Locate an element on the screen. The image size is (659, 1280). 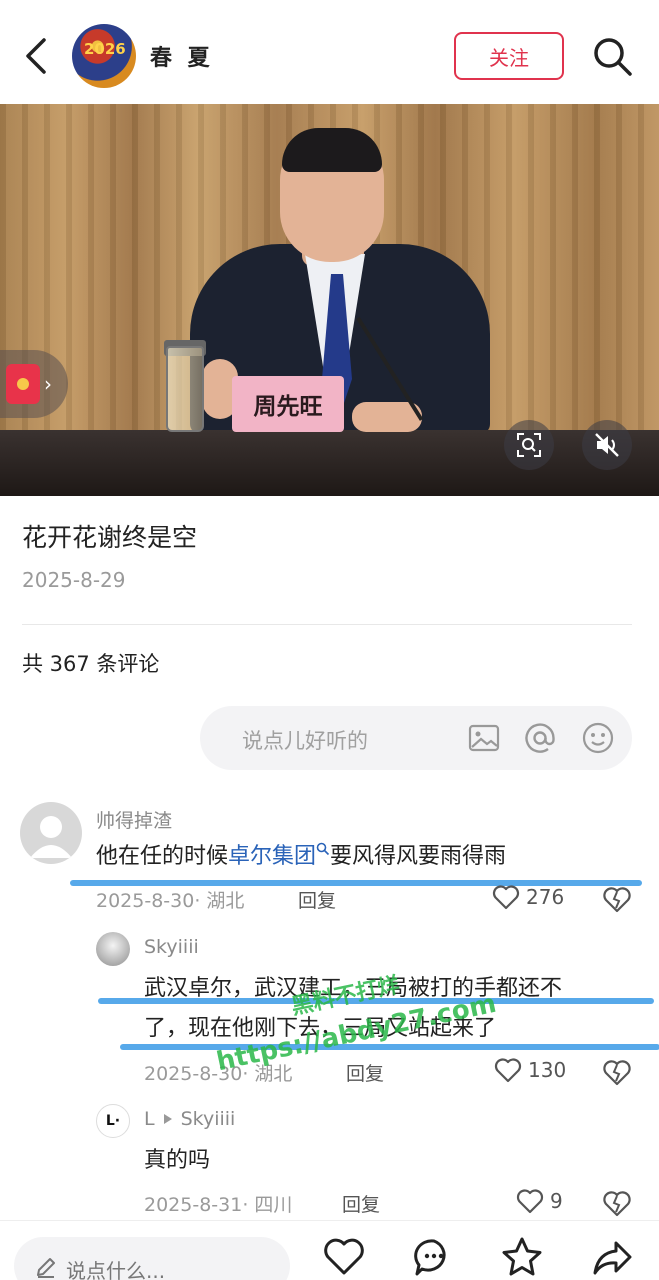
back-icon is located at coordinates (38, 56).